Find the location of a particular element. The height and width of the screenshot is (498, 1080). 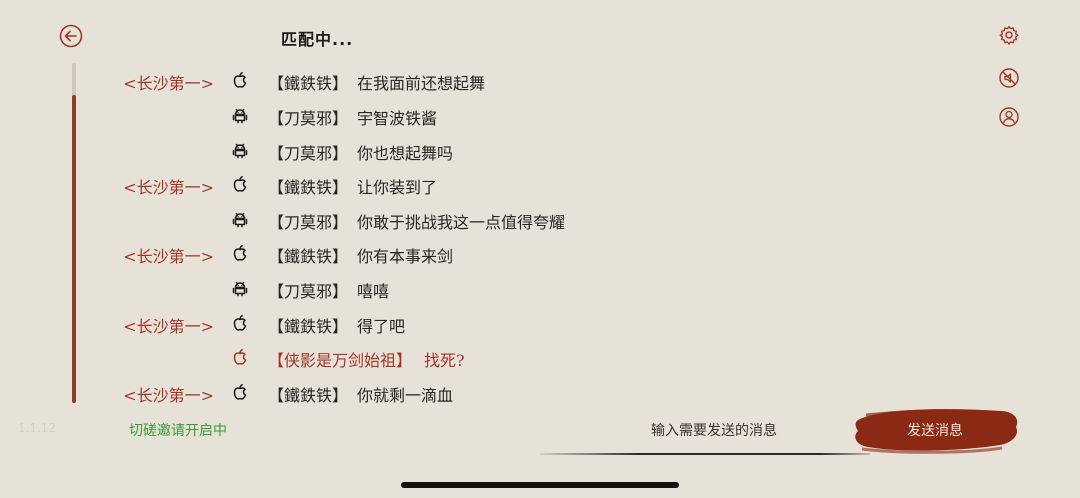

message-text: 你有本事来剑 is located at coordinates (405, 256).